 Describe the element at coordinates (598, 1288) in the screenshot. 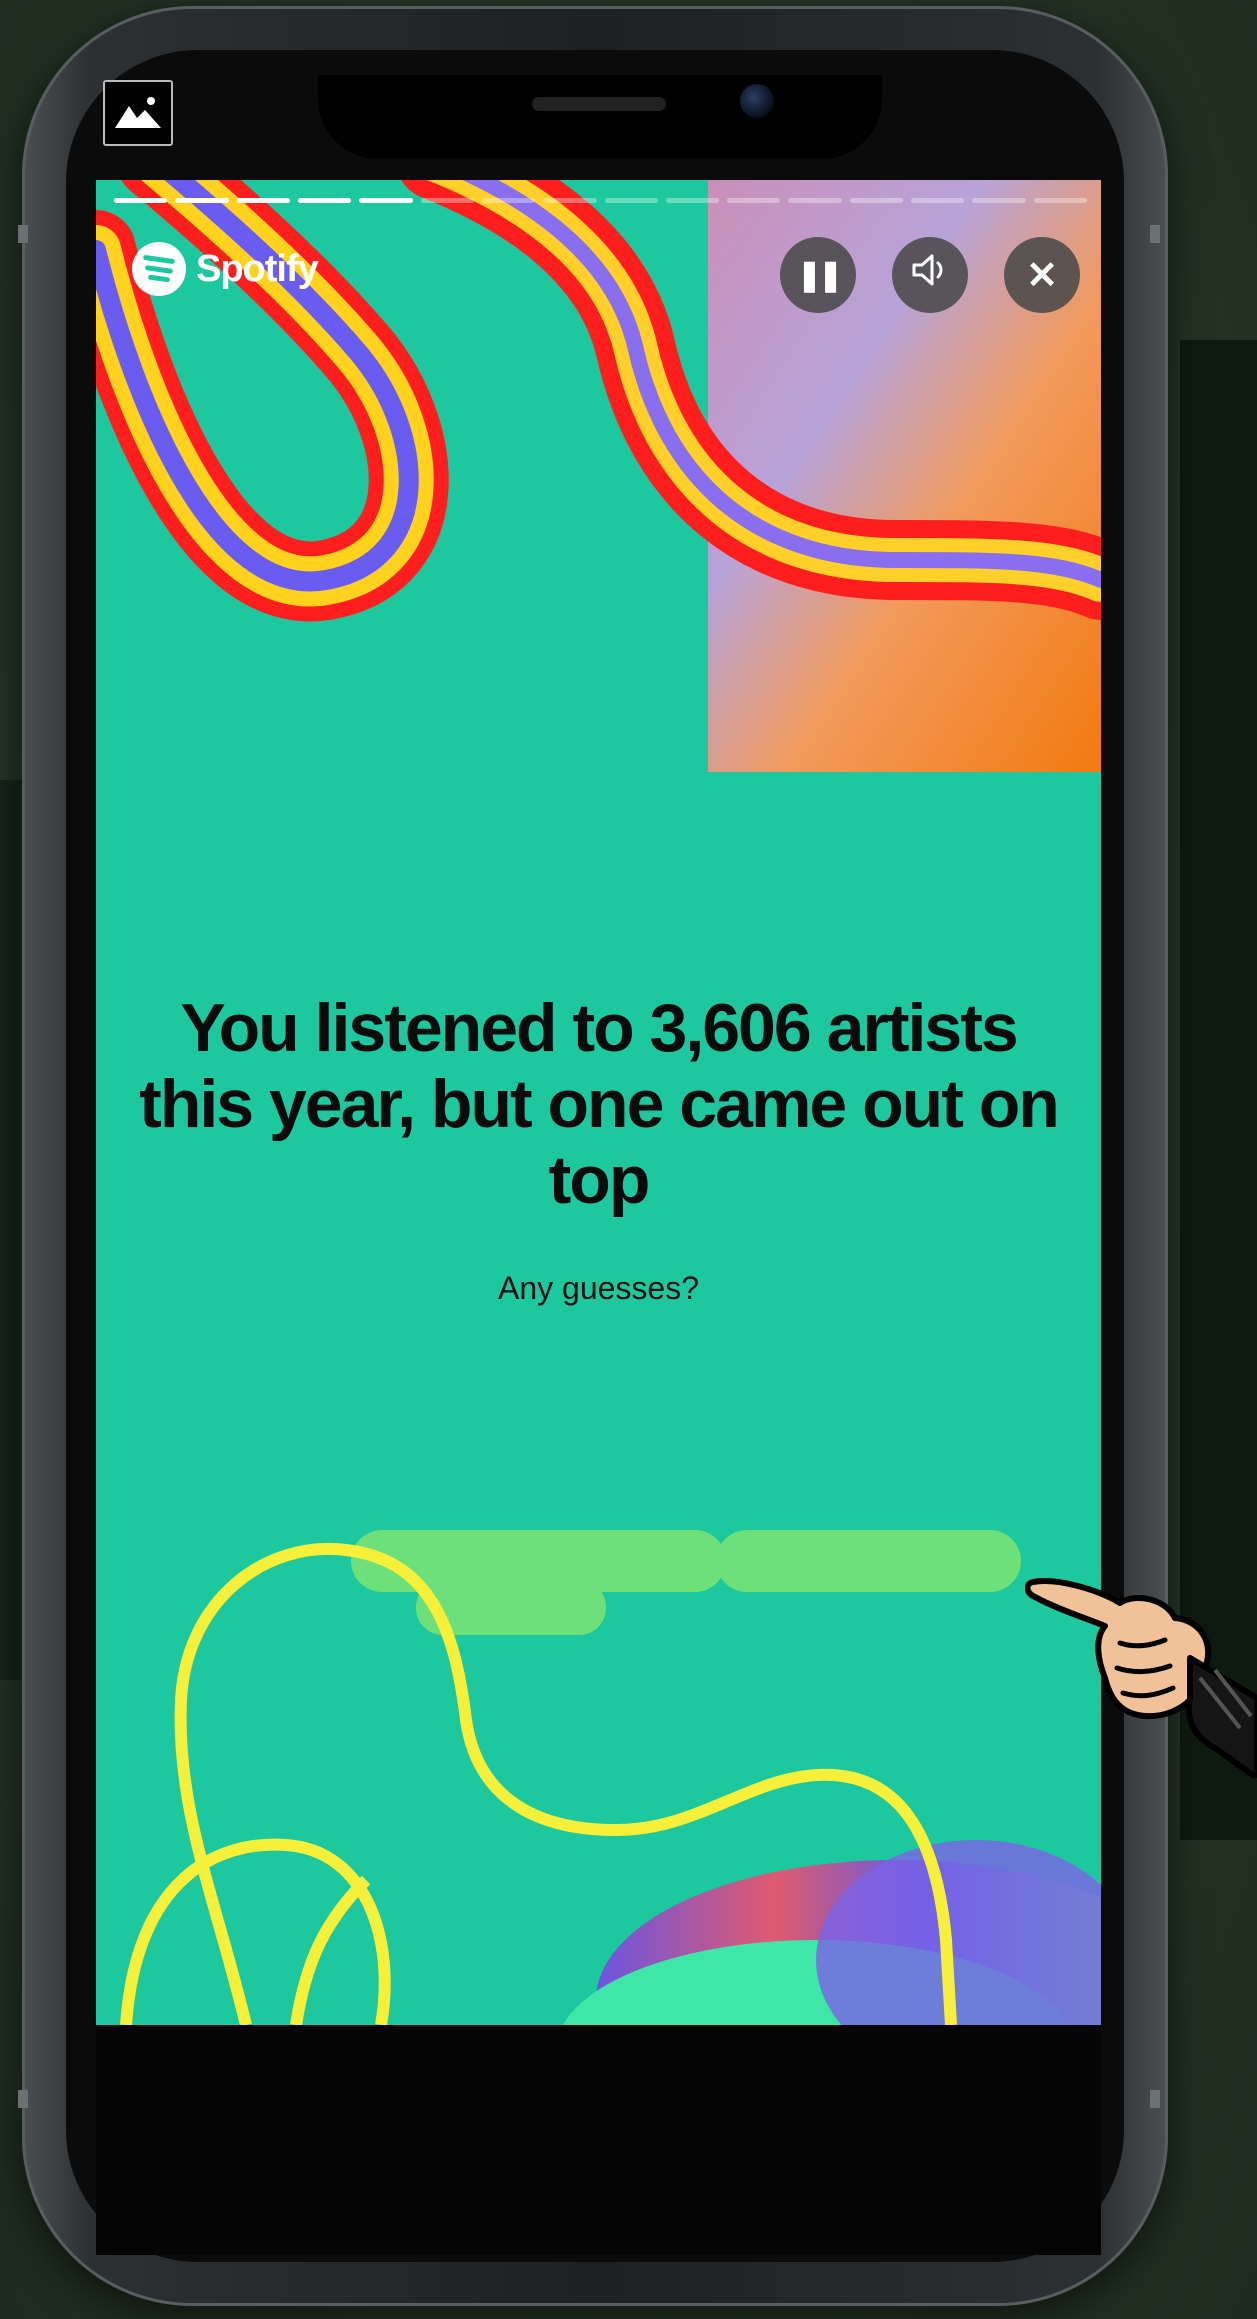

I see `story-subtext: Any guesses?` at that location.